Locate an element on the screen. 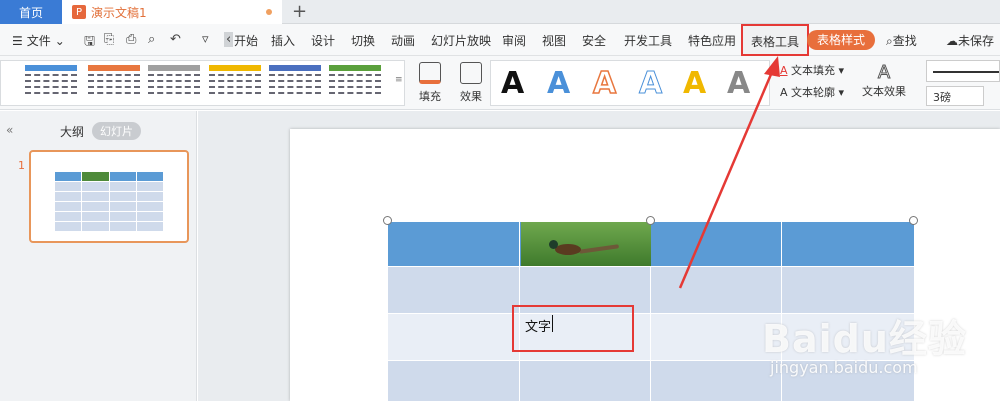 The image size is (1000, 401). menu-table-style: 表格样式 is located at coordinates (841, 40).